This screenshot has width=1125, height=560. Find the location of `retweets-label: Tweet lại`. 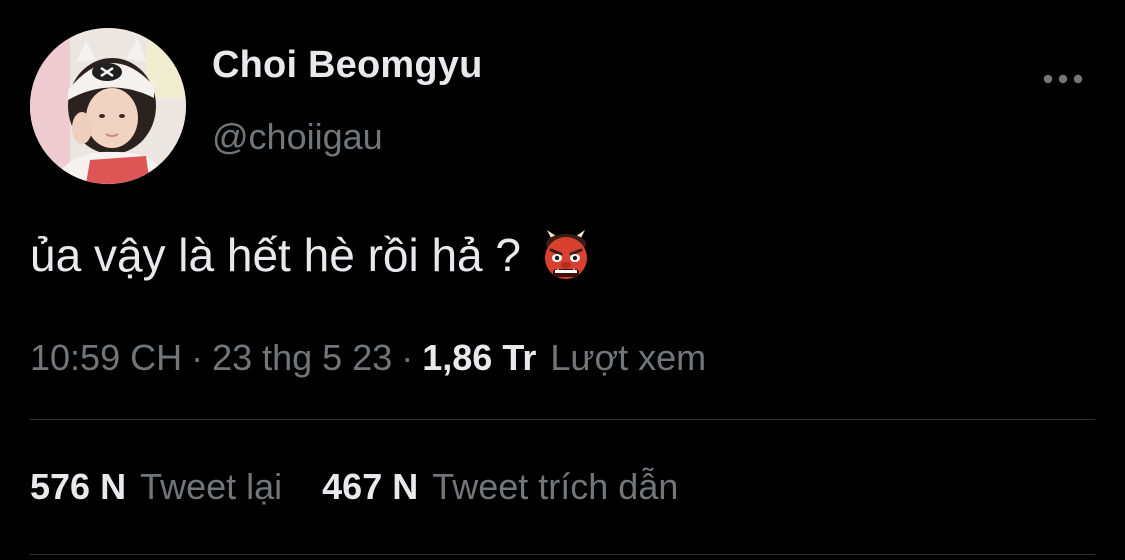

retweets-label: Tweet lại is located at coordinates (211, 486).